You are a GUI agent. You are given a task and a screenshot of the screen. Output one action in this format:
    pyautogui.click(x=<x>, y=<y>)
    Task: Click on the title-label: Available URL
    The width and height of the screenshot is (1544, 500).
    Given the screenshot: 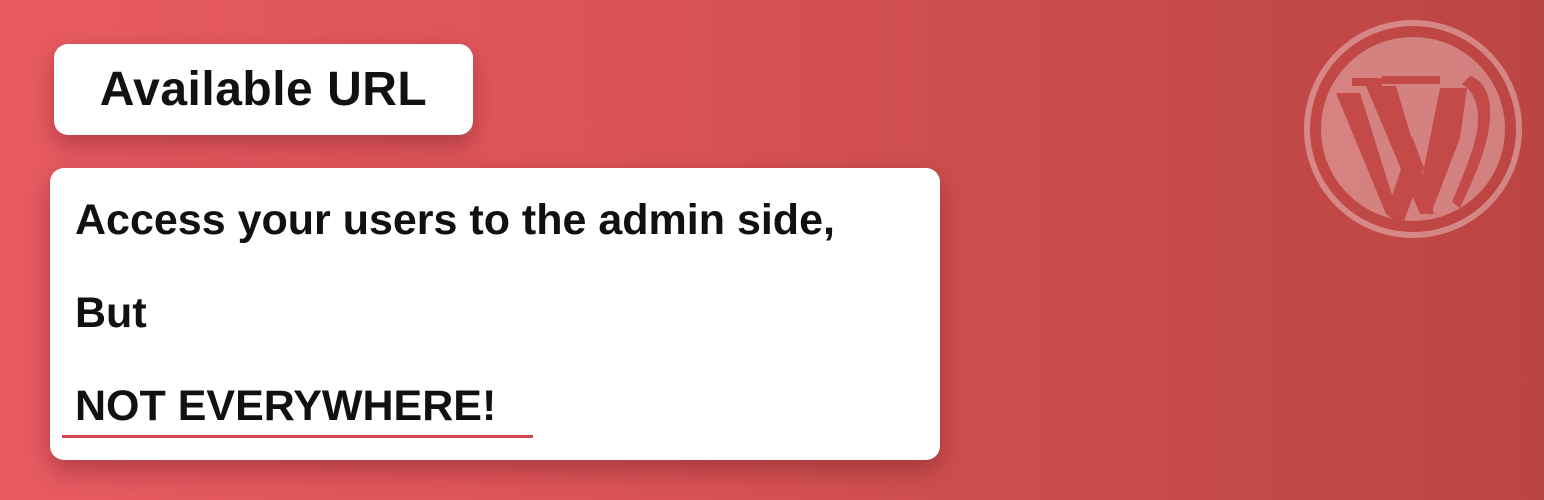 What is the action you would take?
    pyautogui.click(x=263, y=89)
    